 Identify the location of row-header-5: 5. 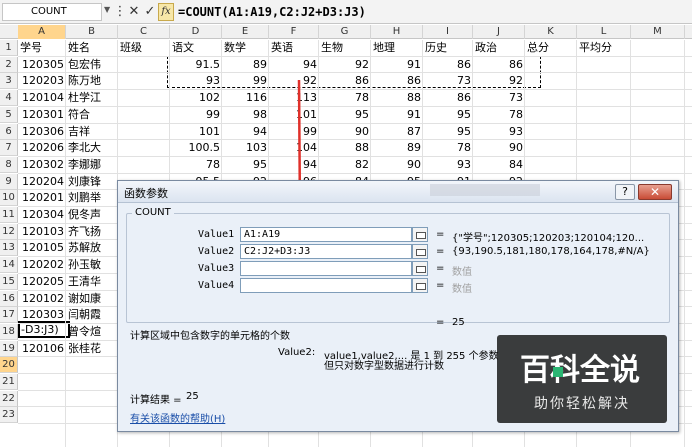
(9, 114).